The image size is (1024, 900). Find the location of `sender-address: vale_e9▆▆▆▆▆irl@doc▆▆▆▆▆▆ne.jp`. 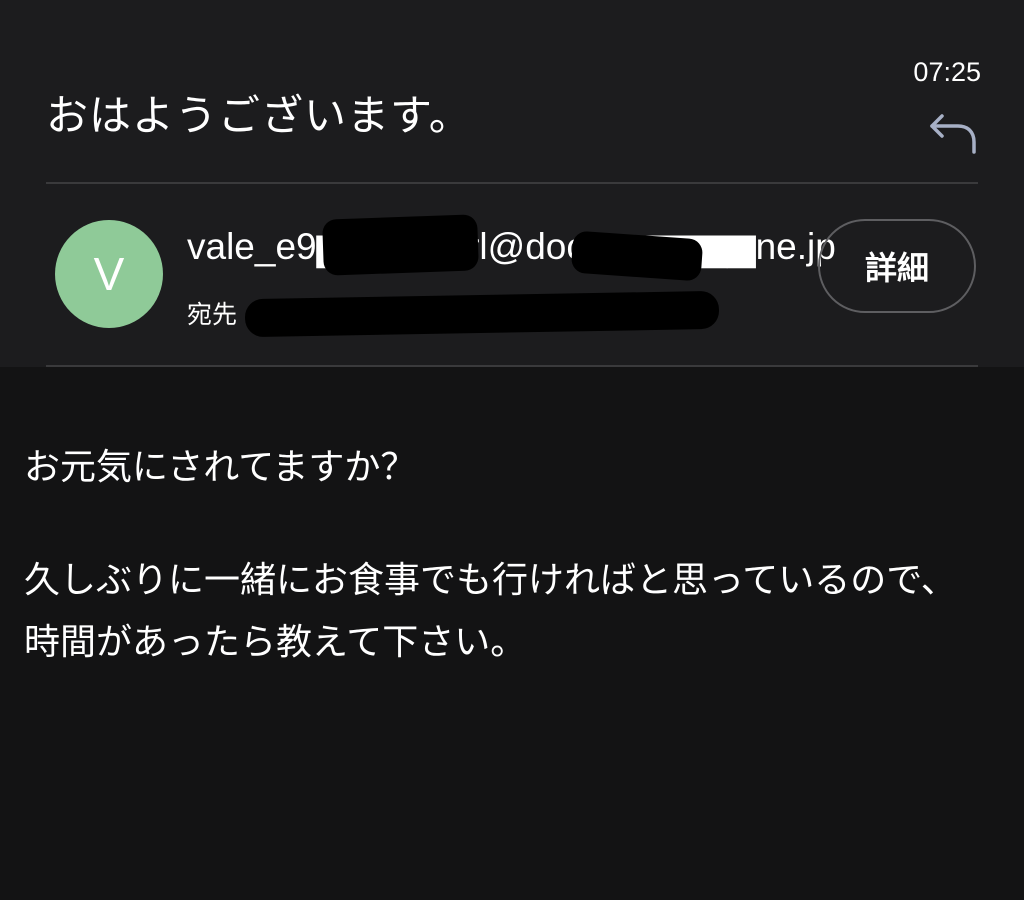

sender-address: vale_e9▆▆▆▆▆irl@doc▆▆▆▆▆▆ne.jp is located at coordinates (511, 246).